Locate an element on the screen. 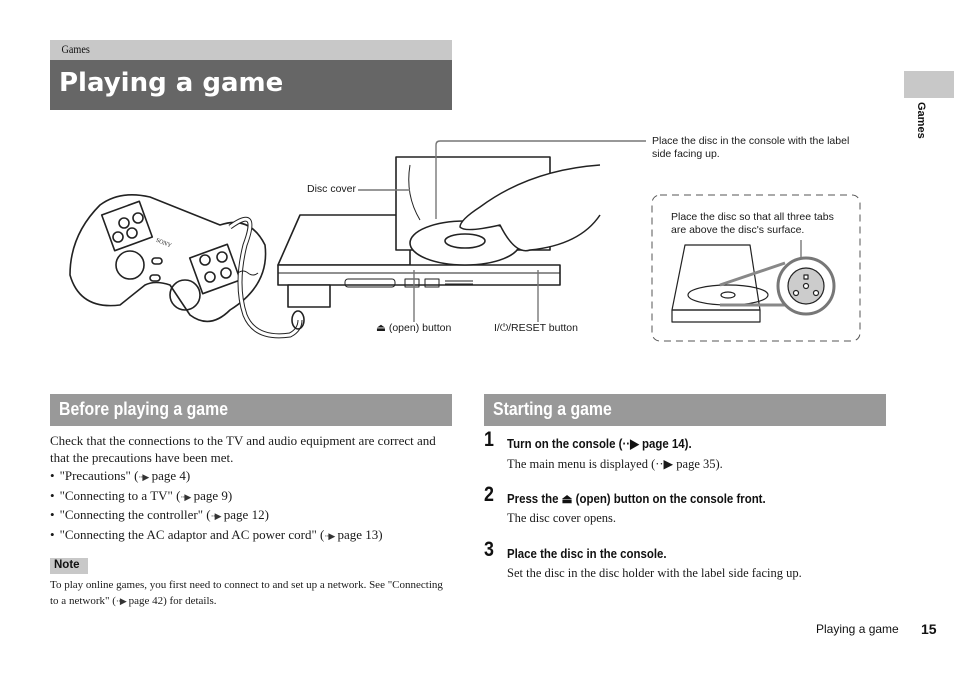 The height and width of the screenshot is (674, 954). page-title-bar: Playing a game is located at coordinates (251, 85).